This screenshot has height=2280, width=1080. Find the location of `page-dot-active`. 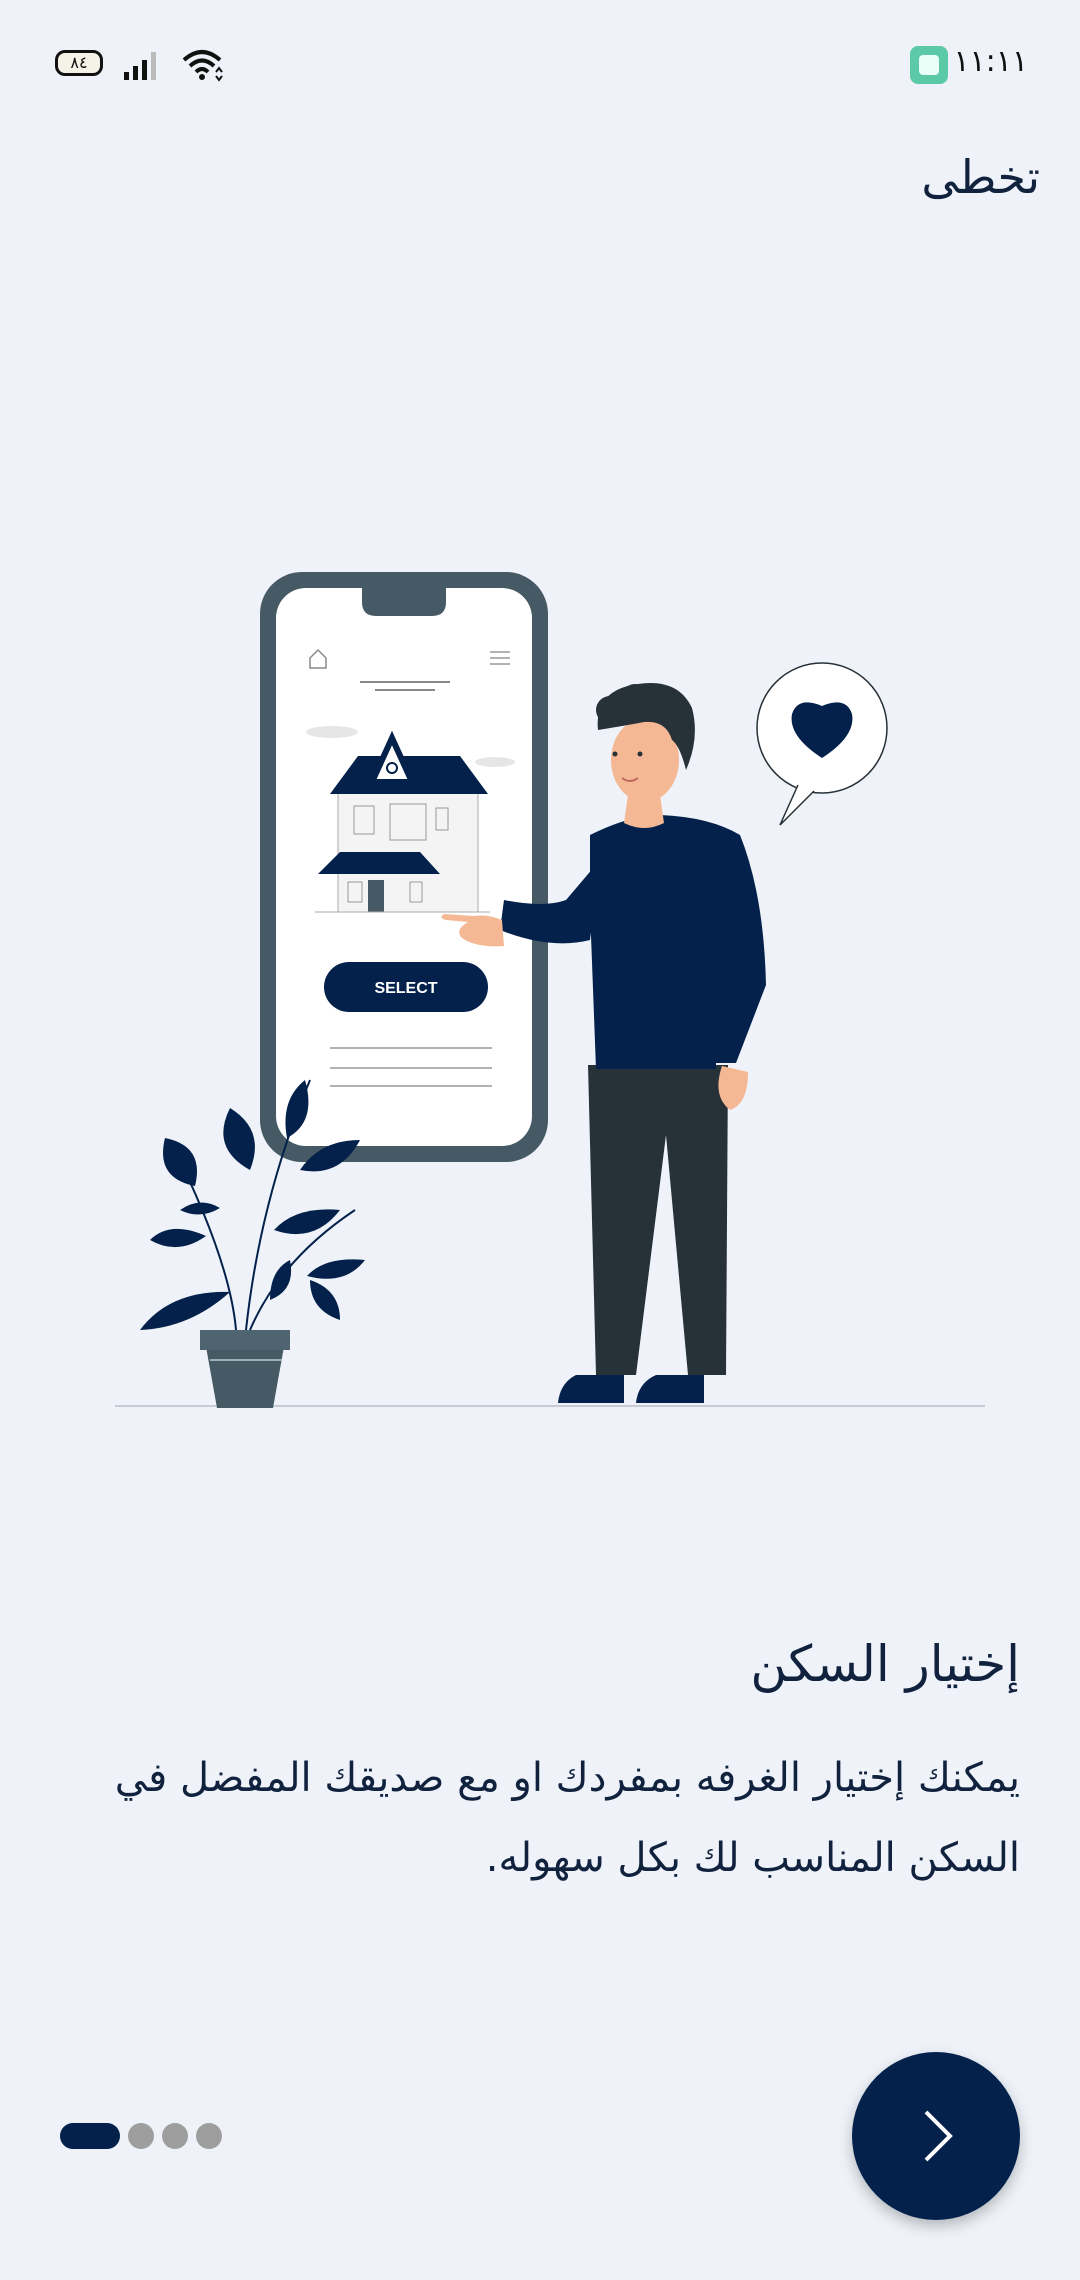

page-dot-active is located at coordinates (90, 2136).